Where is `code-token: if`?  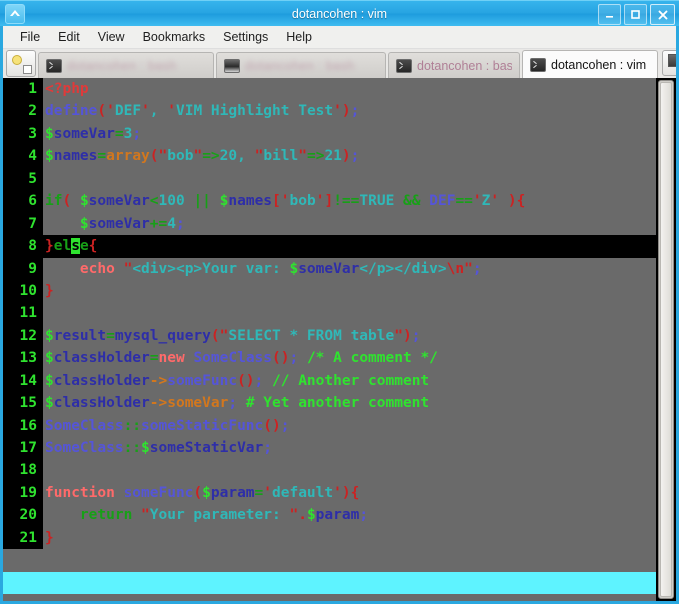
code-token: if is located at coordinates (54, 201).